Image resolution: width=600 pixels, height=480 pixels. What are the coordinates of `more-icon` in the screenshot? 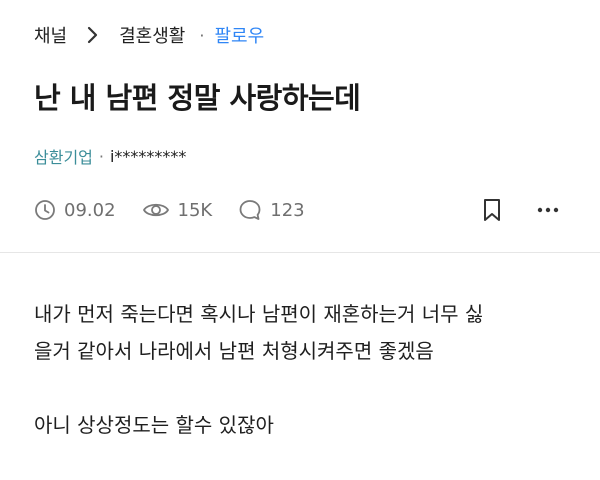 It's located at (548, 210).